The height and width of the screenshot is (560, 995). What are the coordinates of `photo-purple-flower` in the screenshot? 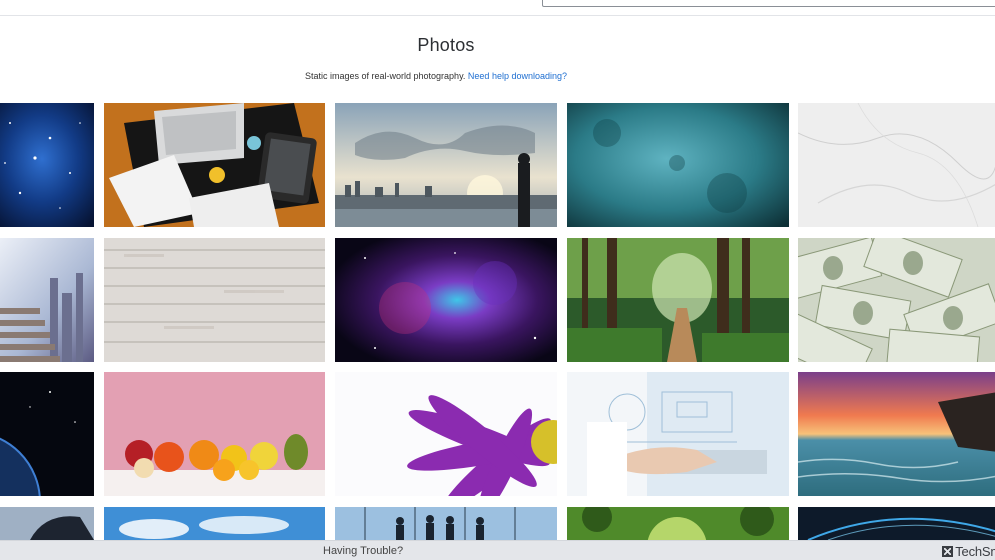 It's located at (446, 434).